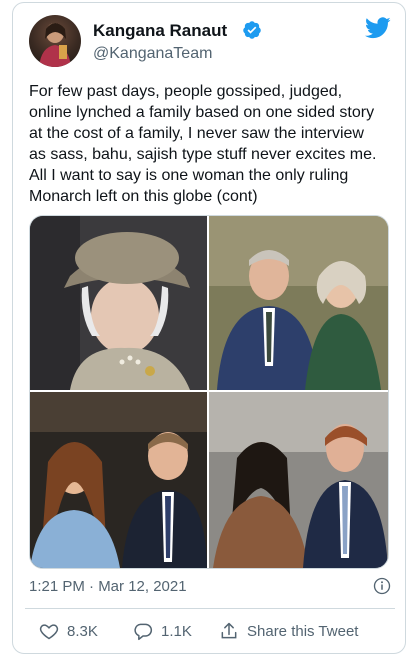 The image size is (418, 654). I want to click on twitter-bird-icon, so click(378, 28).